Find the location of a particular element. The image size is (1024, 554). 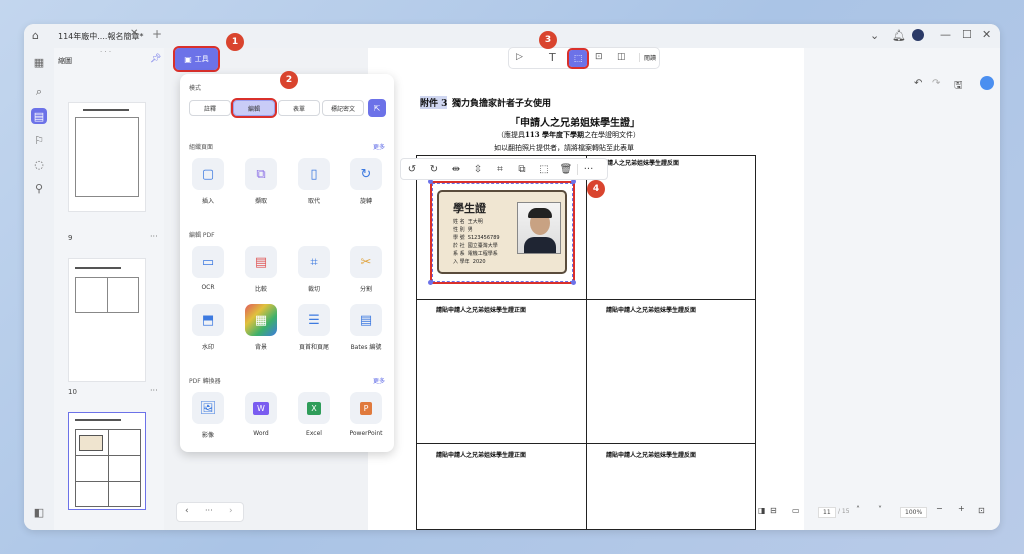

bell-icon: 🔔︎ is located at coordinates (899, 35).